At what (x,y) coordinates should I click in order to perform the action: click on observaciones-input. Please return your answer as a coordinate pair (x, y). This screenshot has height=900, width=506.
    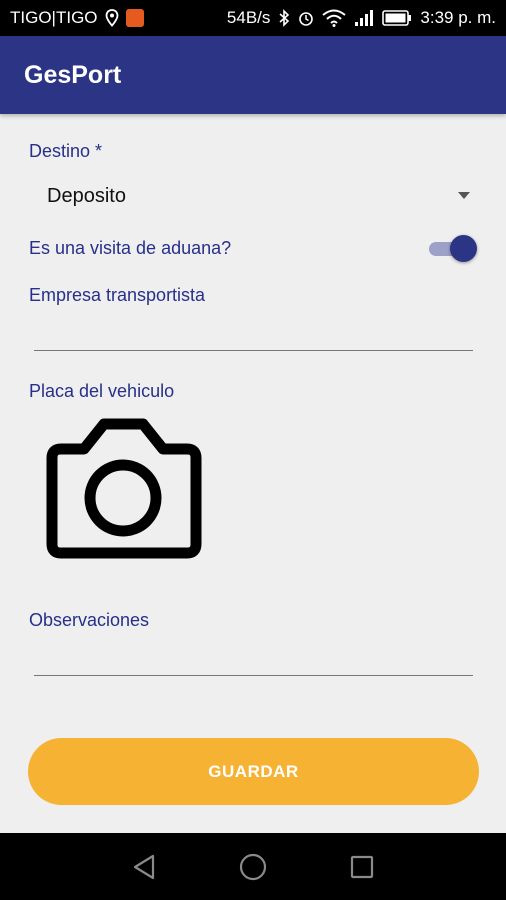
    Looking at the image, I should click on (253, 658).